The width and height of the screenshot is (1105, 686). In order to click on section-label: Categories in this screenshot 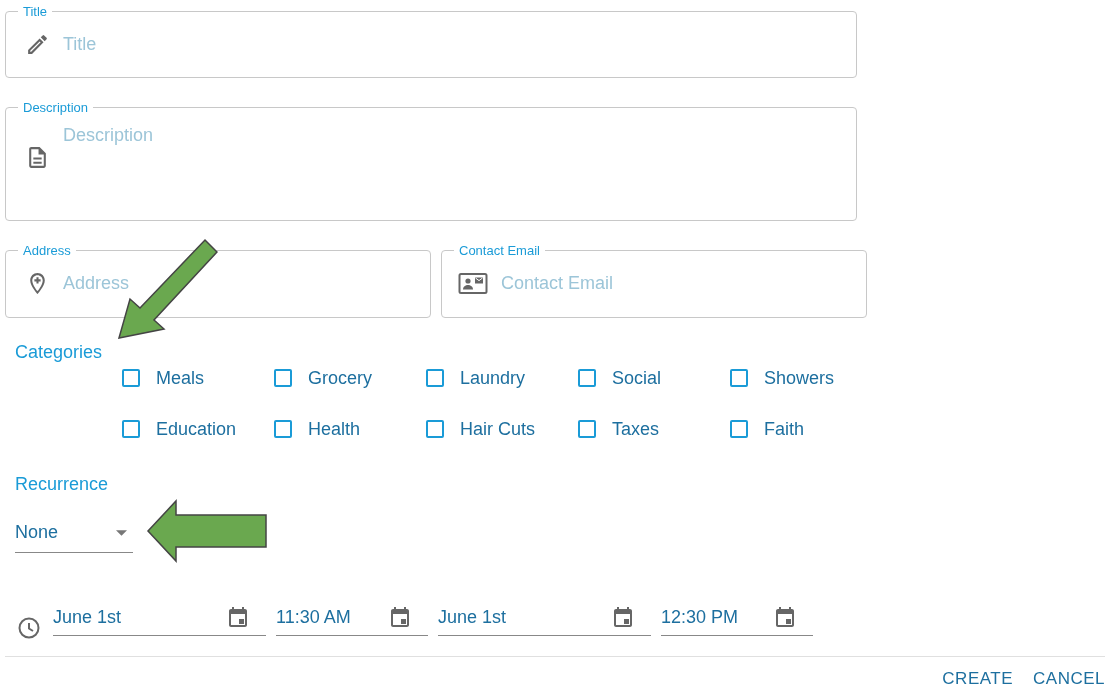, I will do `click(59, 352)`.